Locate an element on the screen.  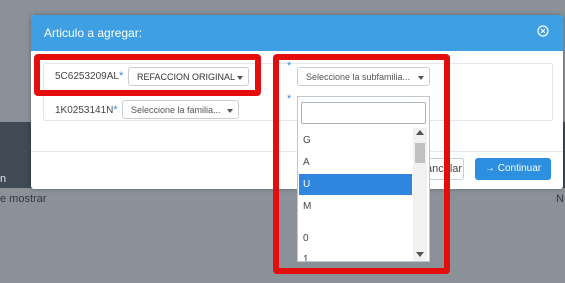
close-circle-icon is located at coordinates (544, 32).